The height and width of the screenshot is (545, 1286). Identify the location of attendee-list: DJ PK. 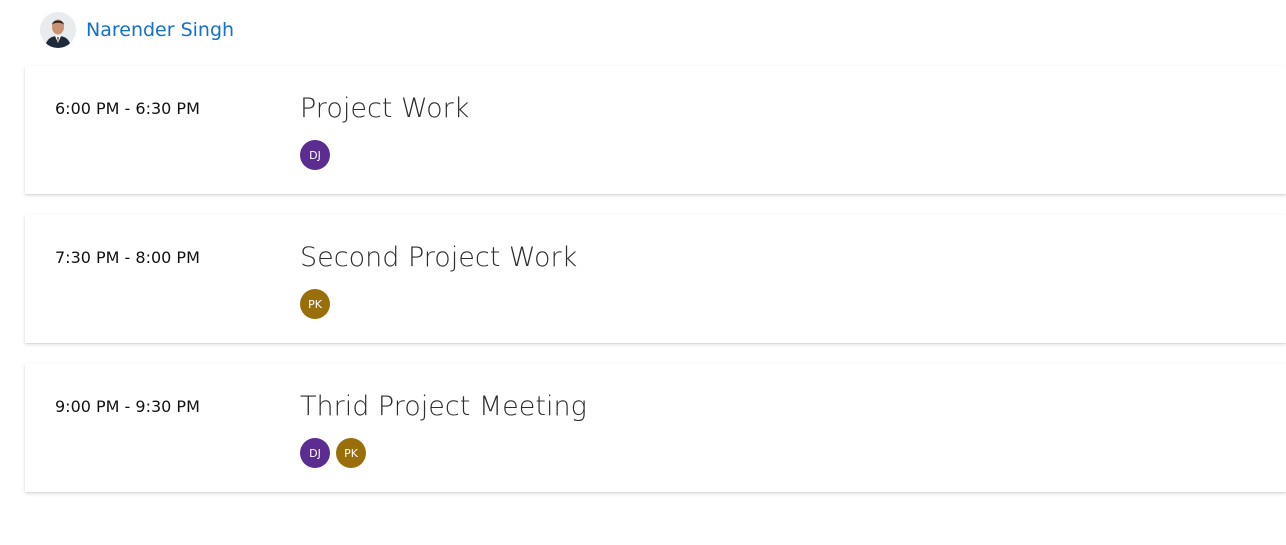
(336, 453).